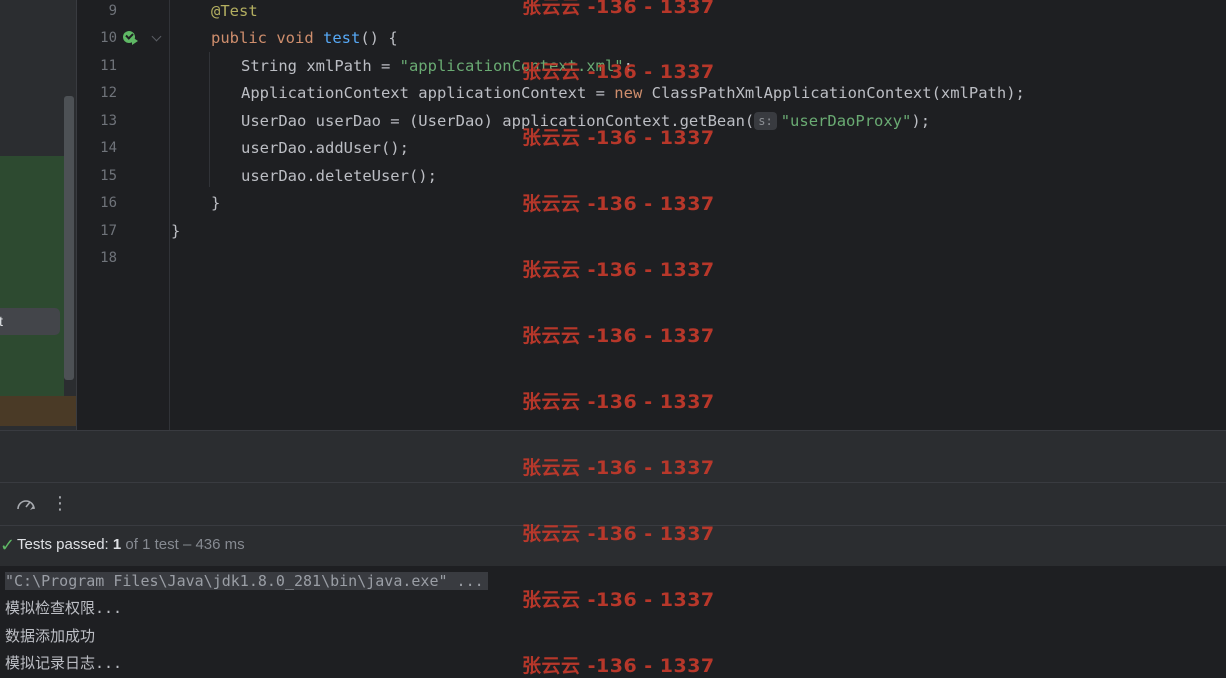  I want to click on line-number: 14, so click(108, 148).